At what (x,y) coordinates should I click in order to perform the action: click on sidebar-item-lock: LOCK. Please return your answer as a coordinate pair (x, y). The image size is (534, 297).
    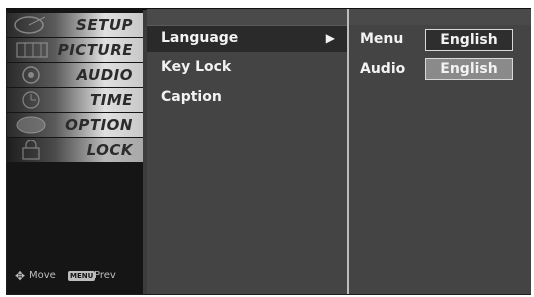
    Looking at the image, I should click on (75, 150).